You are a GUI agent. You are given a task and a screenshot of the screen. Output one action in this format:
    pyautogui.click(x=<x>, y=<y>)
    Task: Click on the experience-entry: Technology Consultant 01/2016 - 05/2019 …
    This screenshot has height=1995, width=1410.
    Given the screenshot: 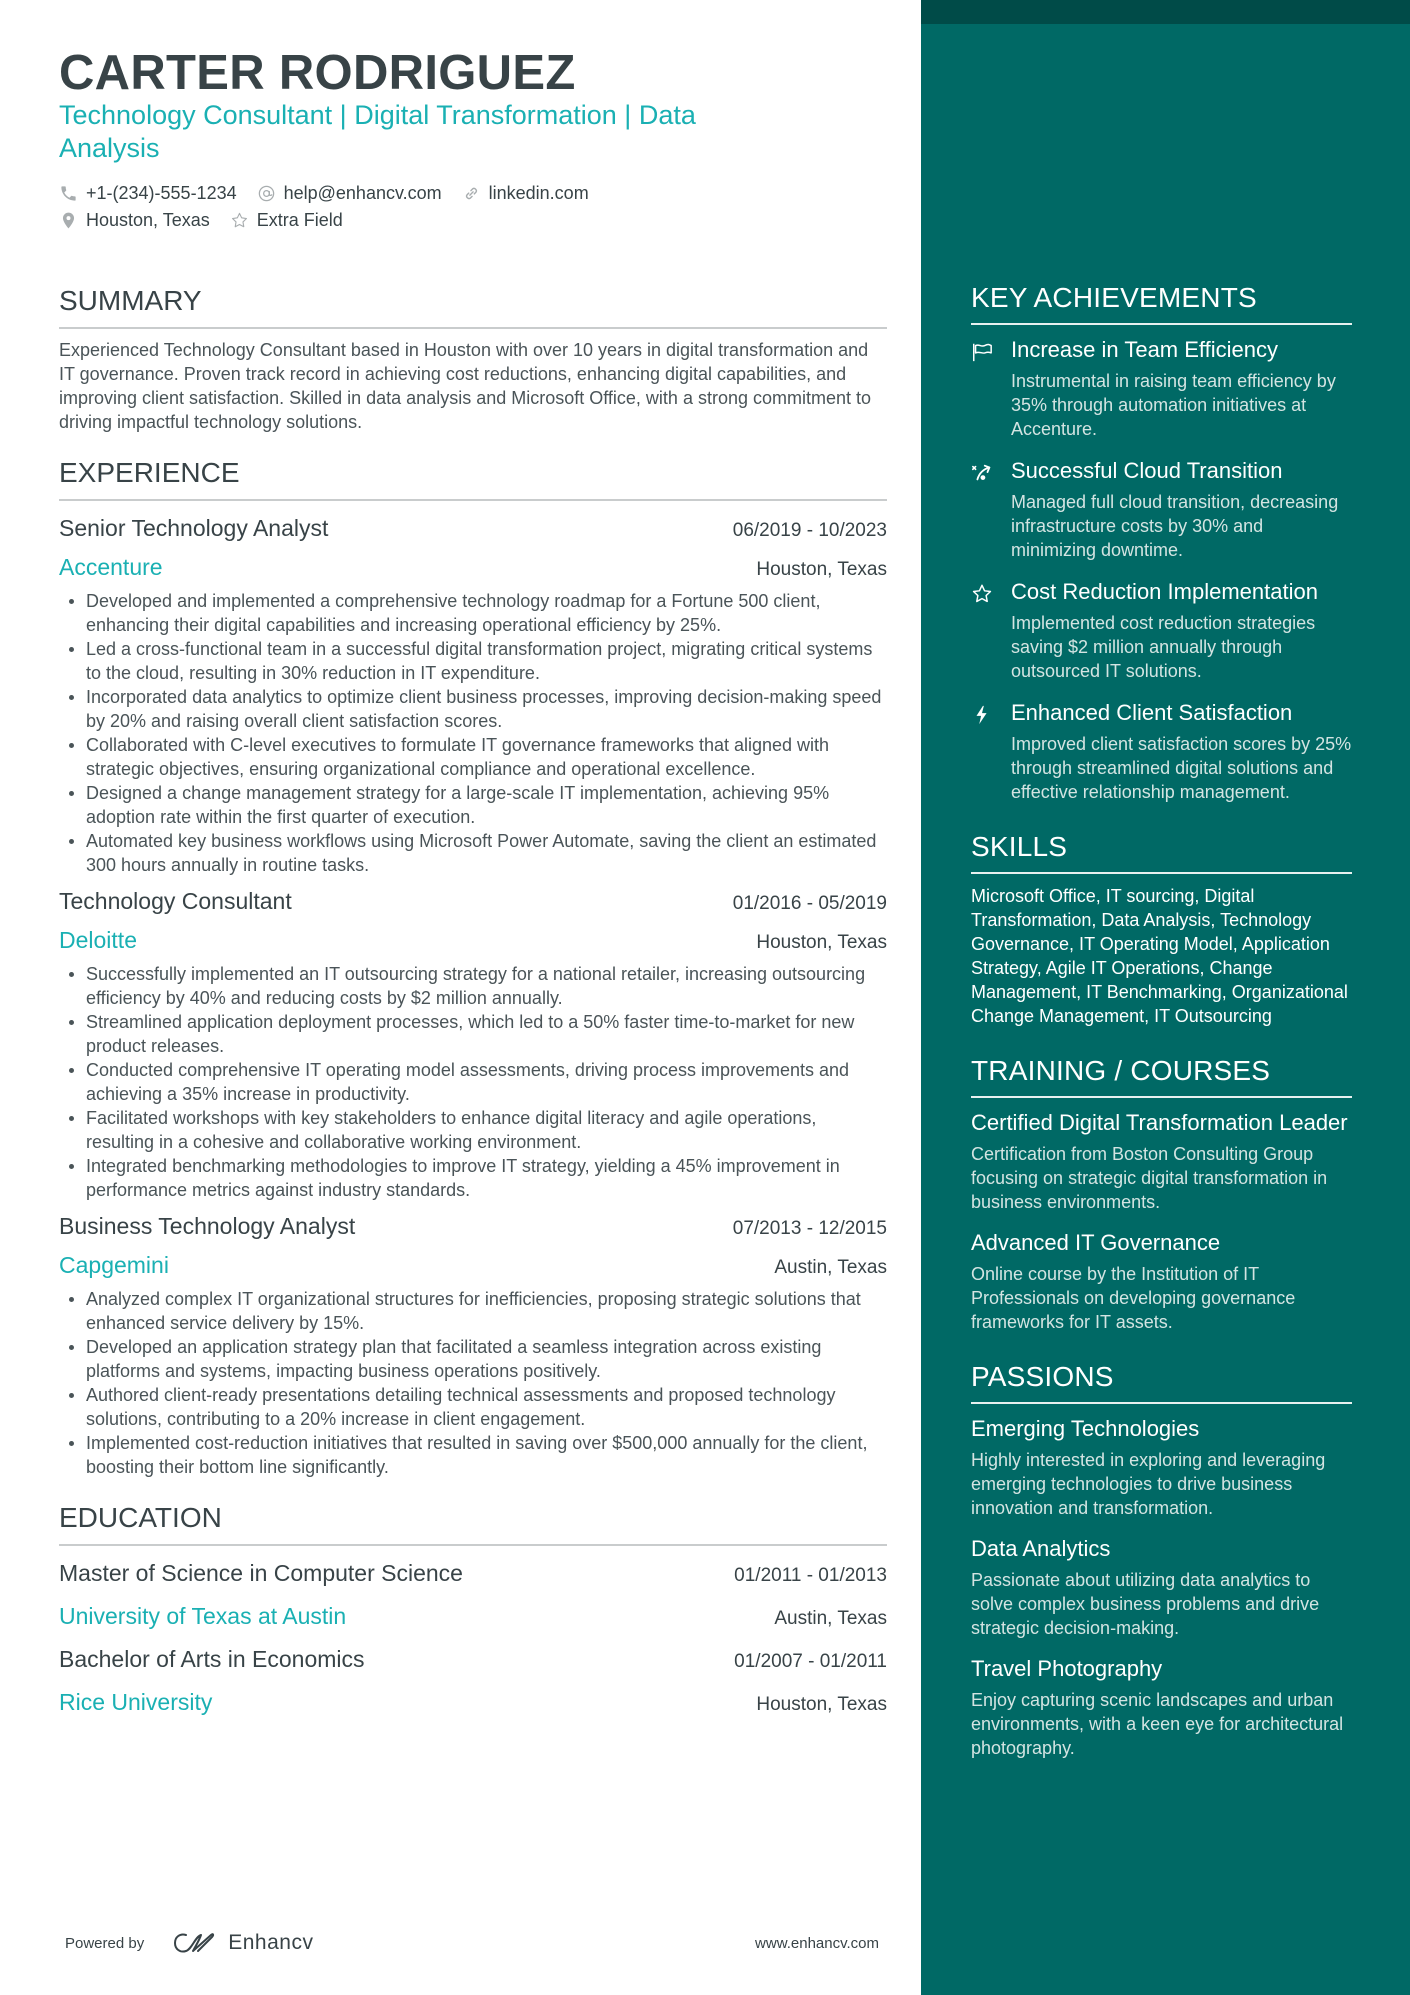 What is the action you would take?
    pyautogui.click(x=473, y=1042)
    